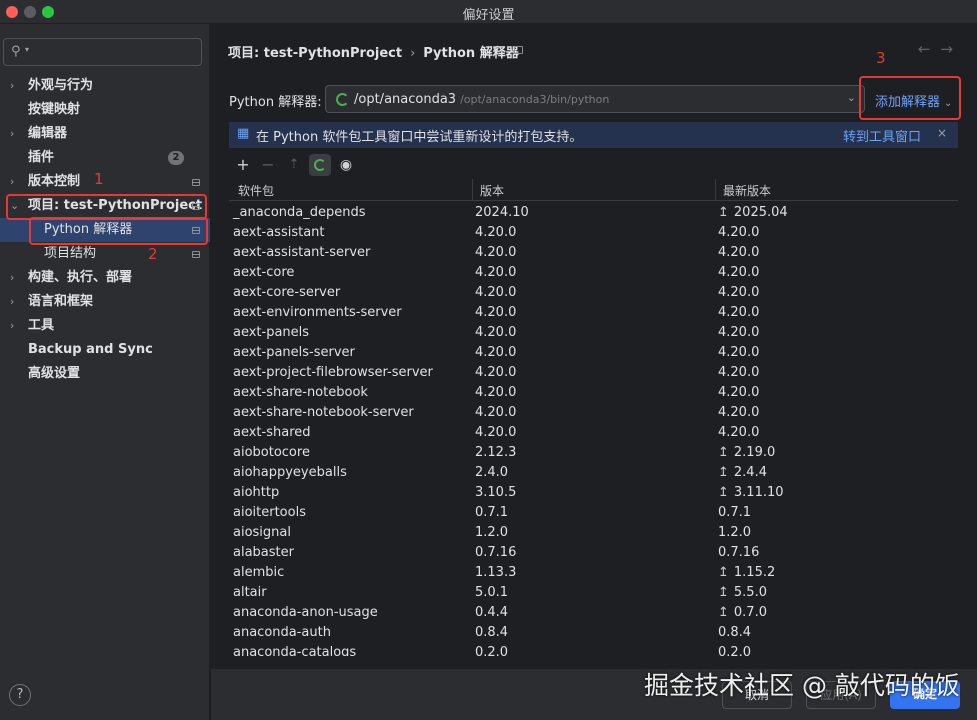  I want to click on sidebar-item: 高级设置, so click(105, 374).